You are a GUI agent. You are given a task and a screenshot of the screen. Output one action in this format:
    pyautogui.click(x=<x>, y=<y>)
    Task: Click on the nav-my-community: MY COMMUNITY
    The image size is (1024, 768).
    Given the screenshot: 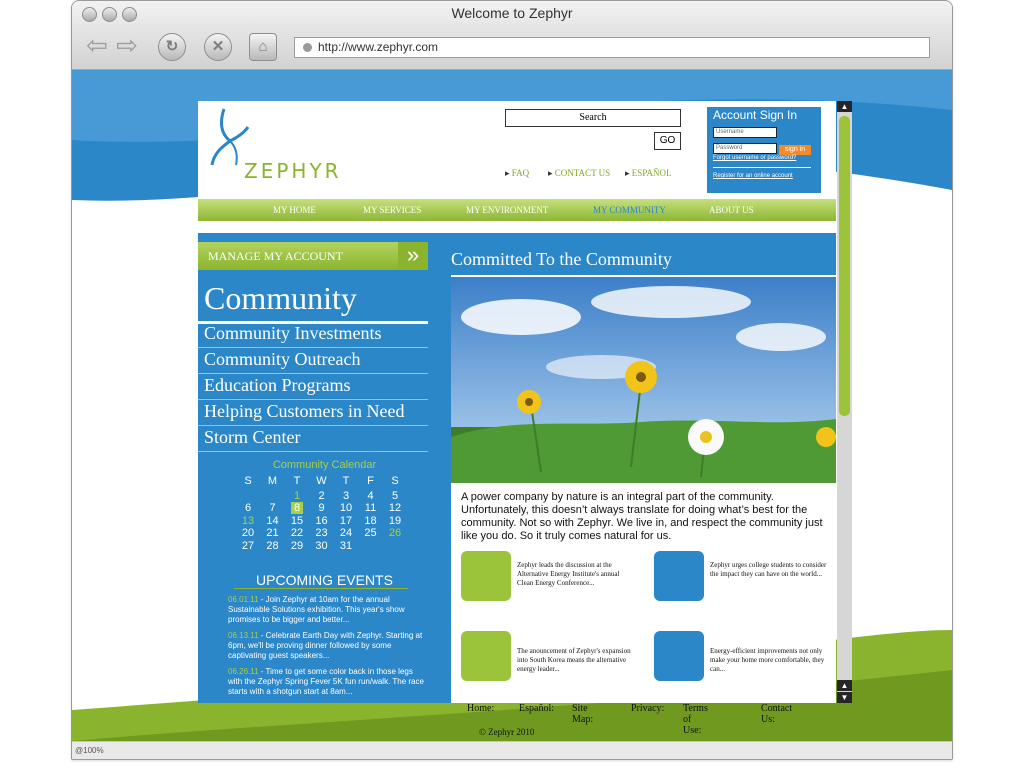 What is the action you would take?
    pyautogui.click(x=629, y=210)
    